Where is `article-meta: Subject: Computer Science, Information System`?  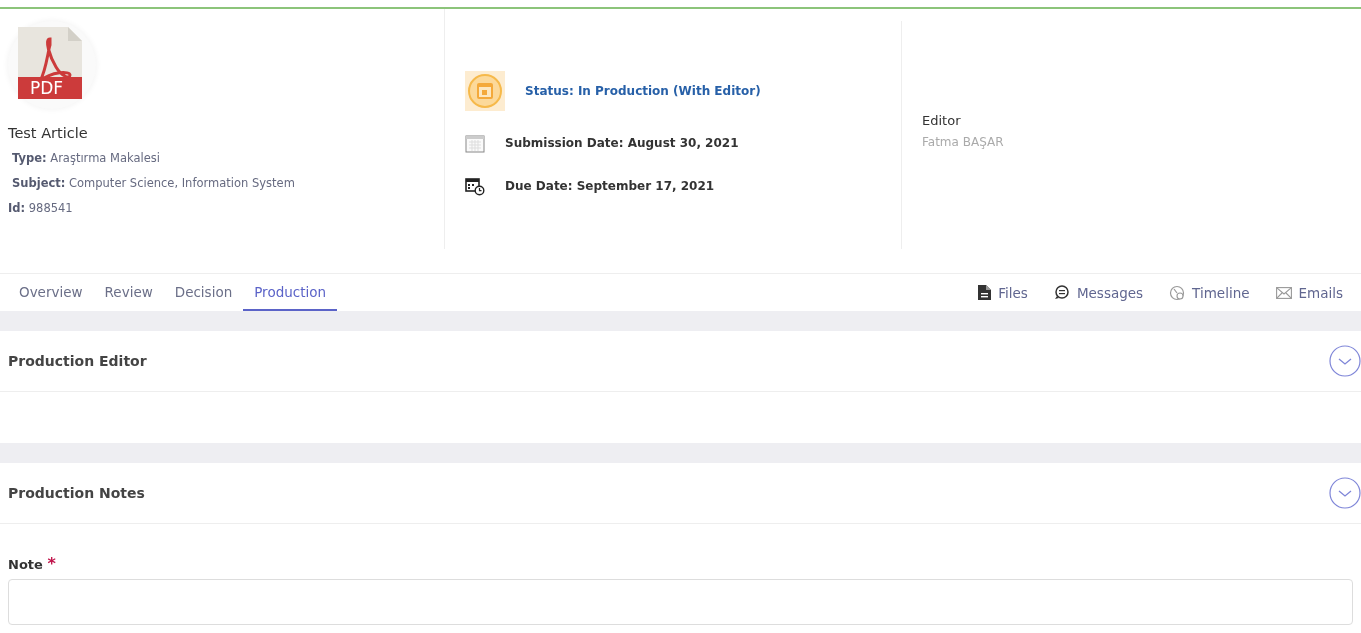 article-meta: Subject: Computer Science, Information System is located at coordinates (153, 183).